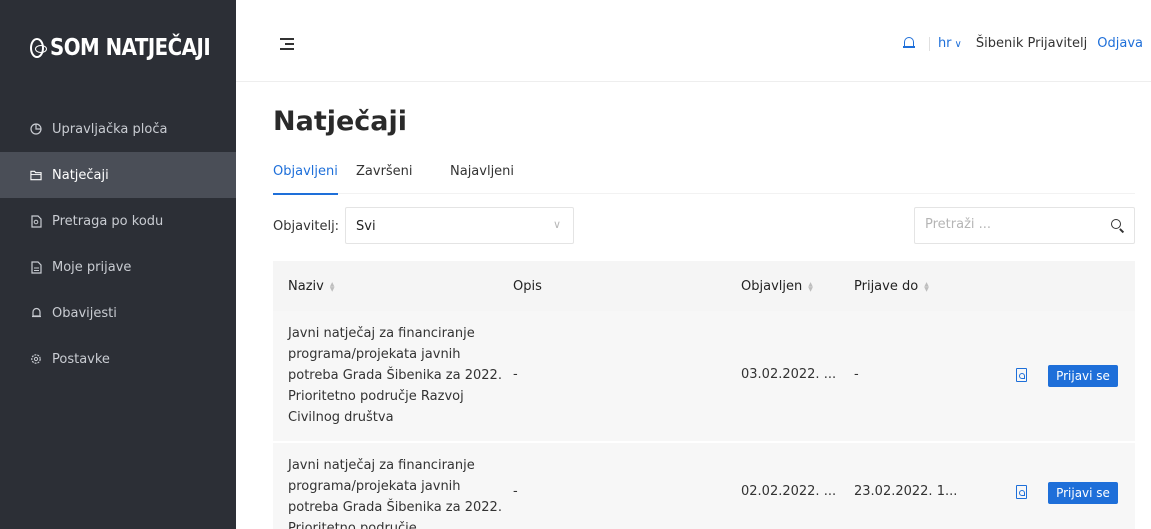 This screenshot has height=529, width=1151. I want to click on search-icon, so click(1117, 225).